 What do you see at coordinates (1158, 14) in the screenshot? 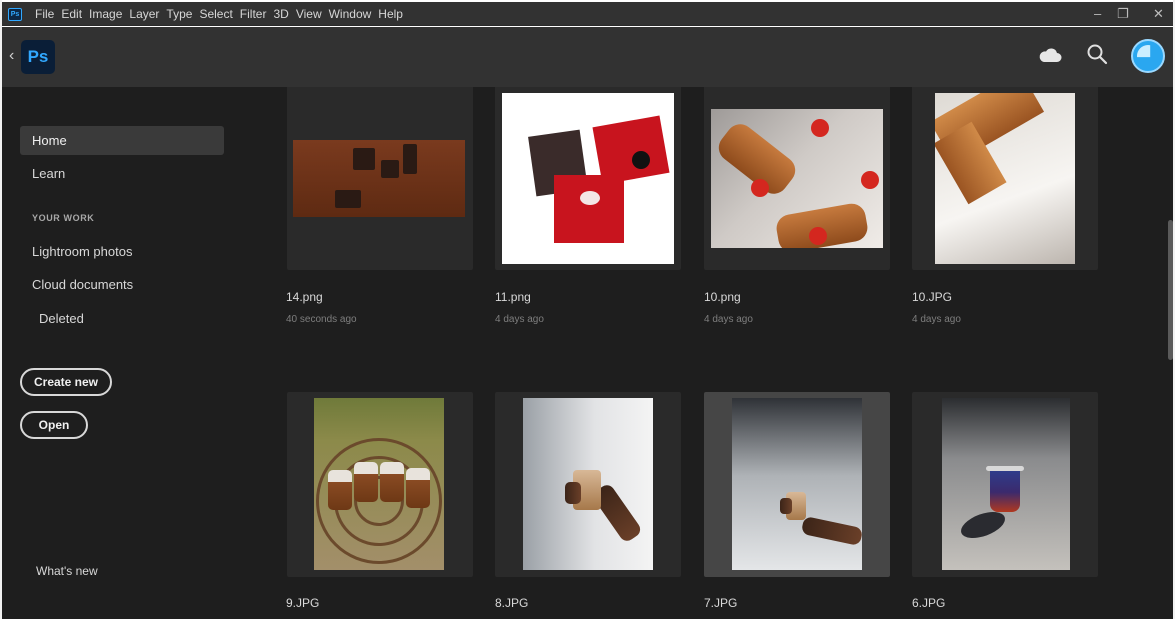
I see `close-icon: ✕` at bounding box center [1158, 14].